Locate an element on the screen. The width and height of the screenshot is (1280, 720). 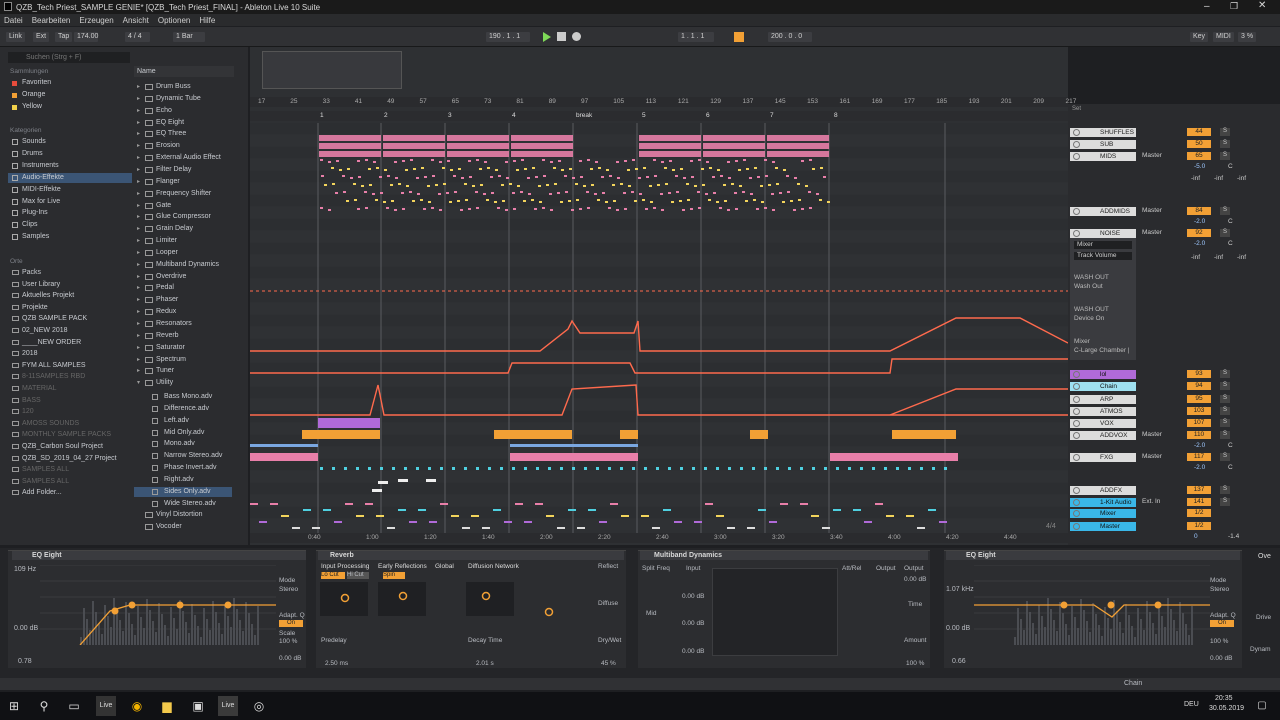
tempo-field: 174.00 is located at coordinates (86, 37).